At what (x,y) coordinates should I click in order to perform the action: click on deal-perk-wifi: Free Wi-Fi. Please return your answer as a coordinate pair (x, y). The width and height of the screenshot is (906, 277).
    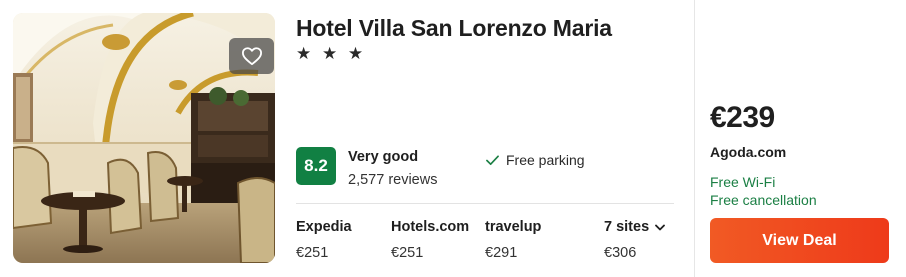
    Looking at the image, I should click on (743, 182).